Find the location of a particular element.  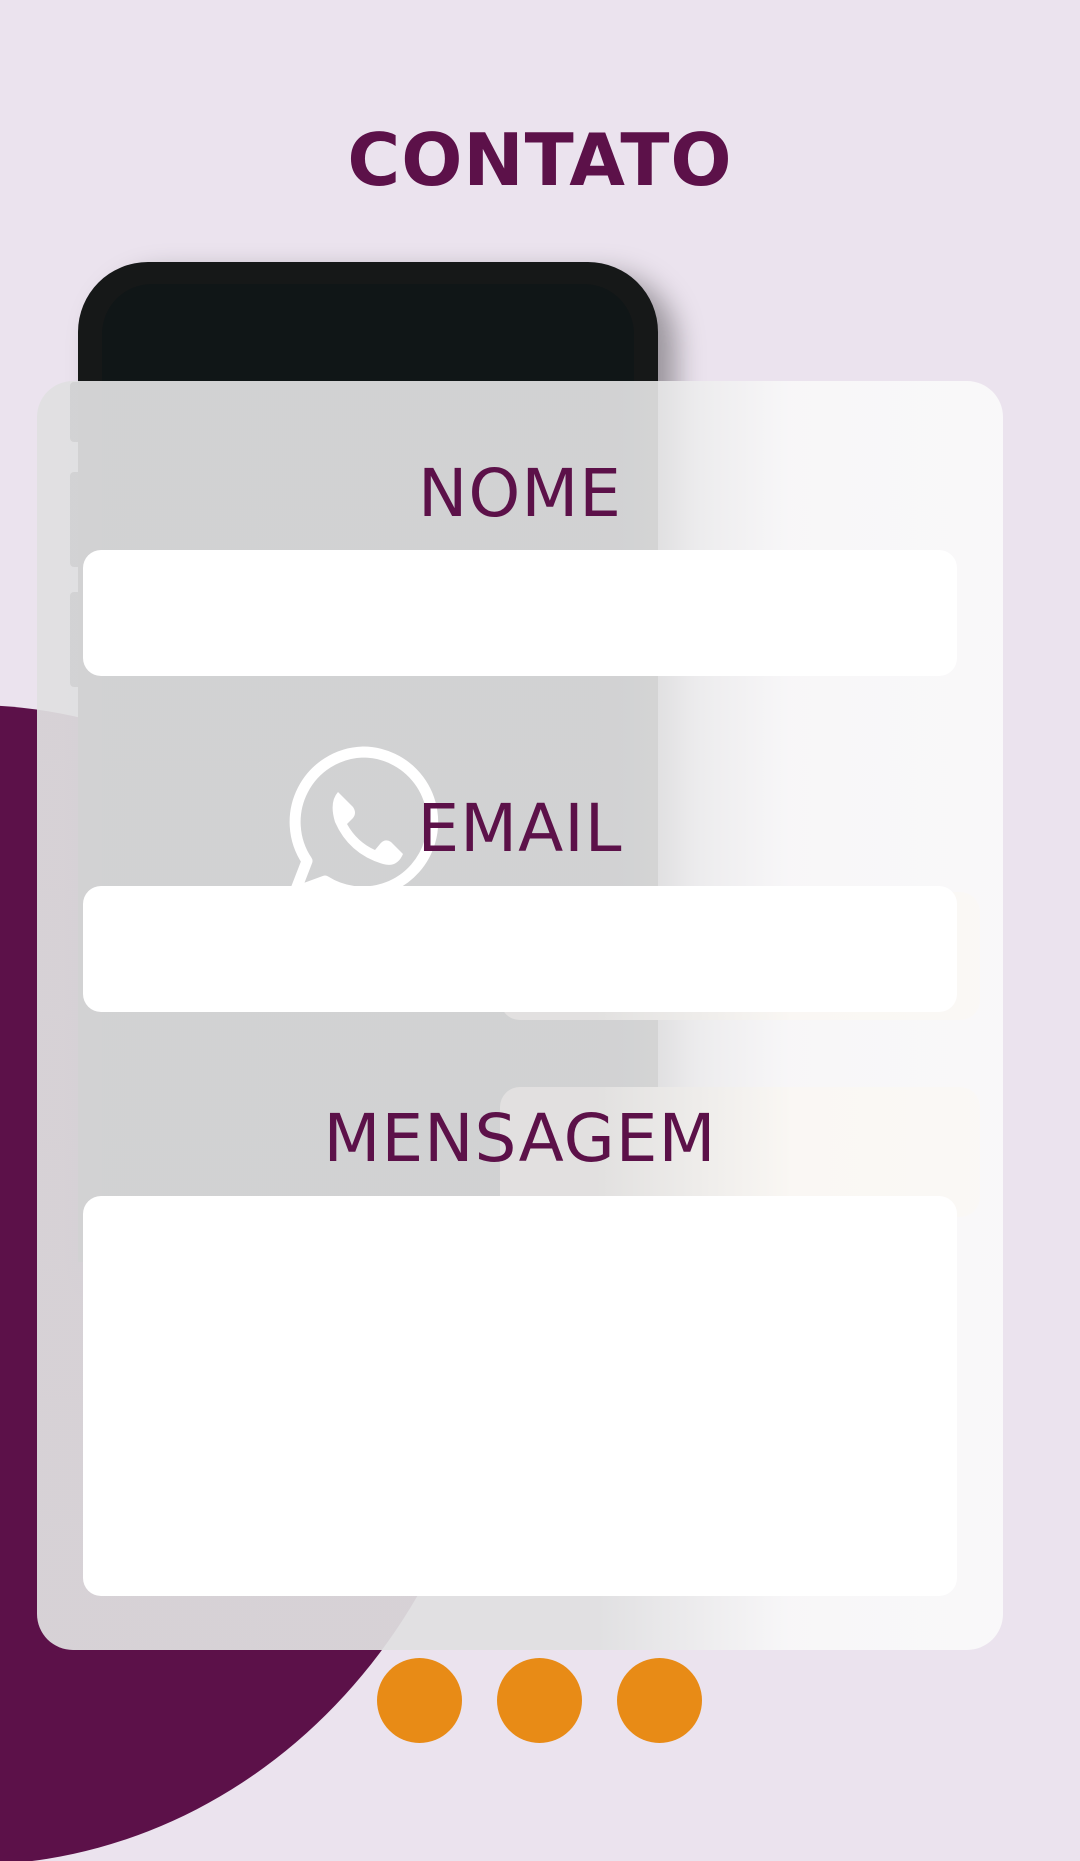

email-label: EMAIL is located at coordinates (520, 828).